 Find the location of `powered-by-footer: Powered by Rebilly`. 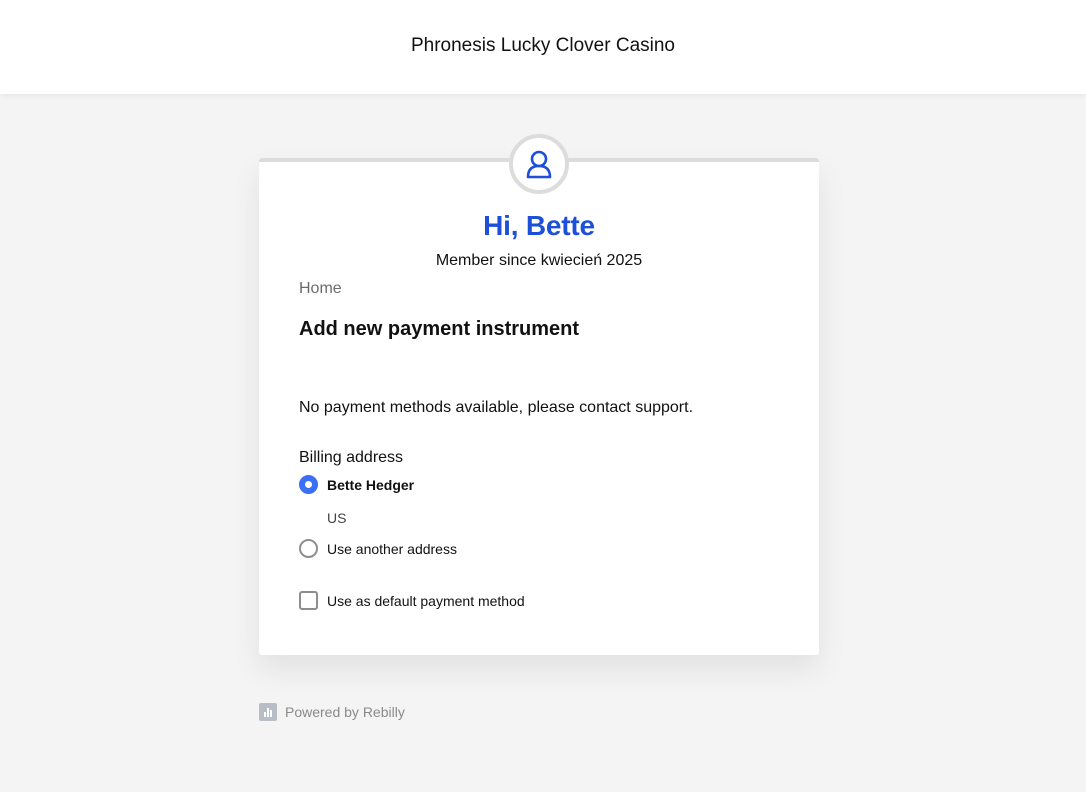

powered-by-footer: Powered by Rebilly is located at coordinates (332, 712).